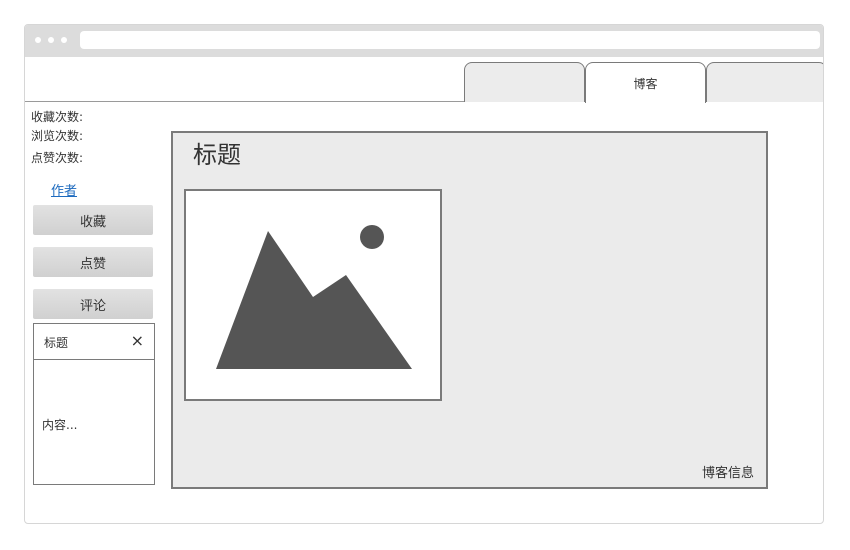  I want to click on close-icon: ×, so click(137, 340).